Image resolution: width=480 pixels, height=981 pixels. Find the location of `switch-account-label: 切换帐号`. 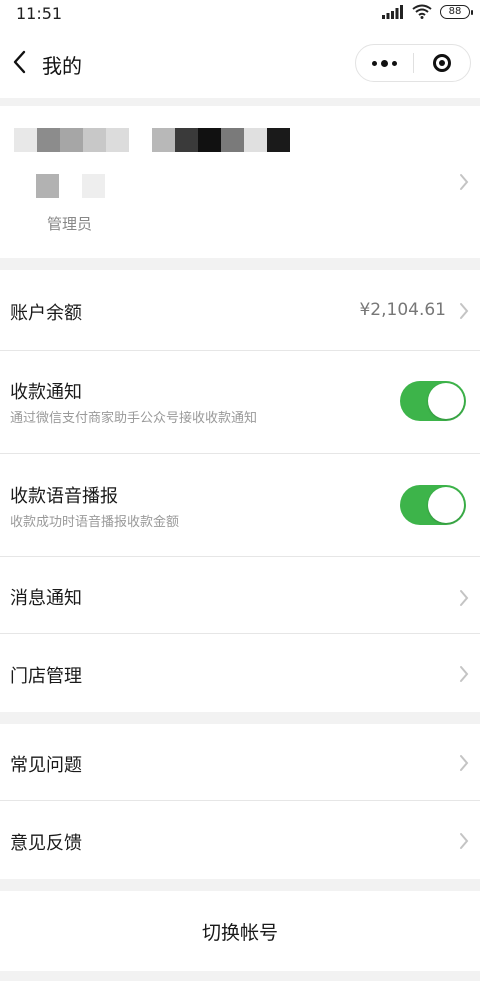

switch-account-label: 切换帐号 is located at coordinates (239, 932).